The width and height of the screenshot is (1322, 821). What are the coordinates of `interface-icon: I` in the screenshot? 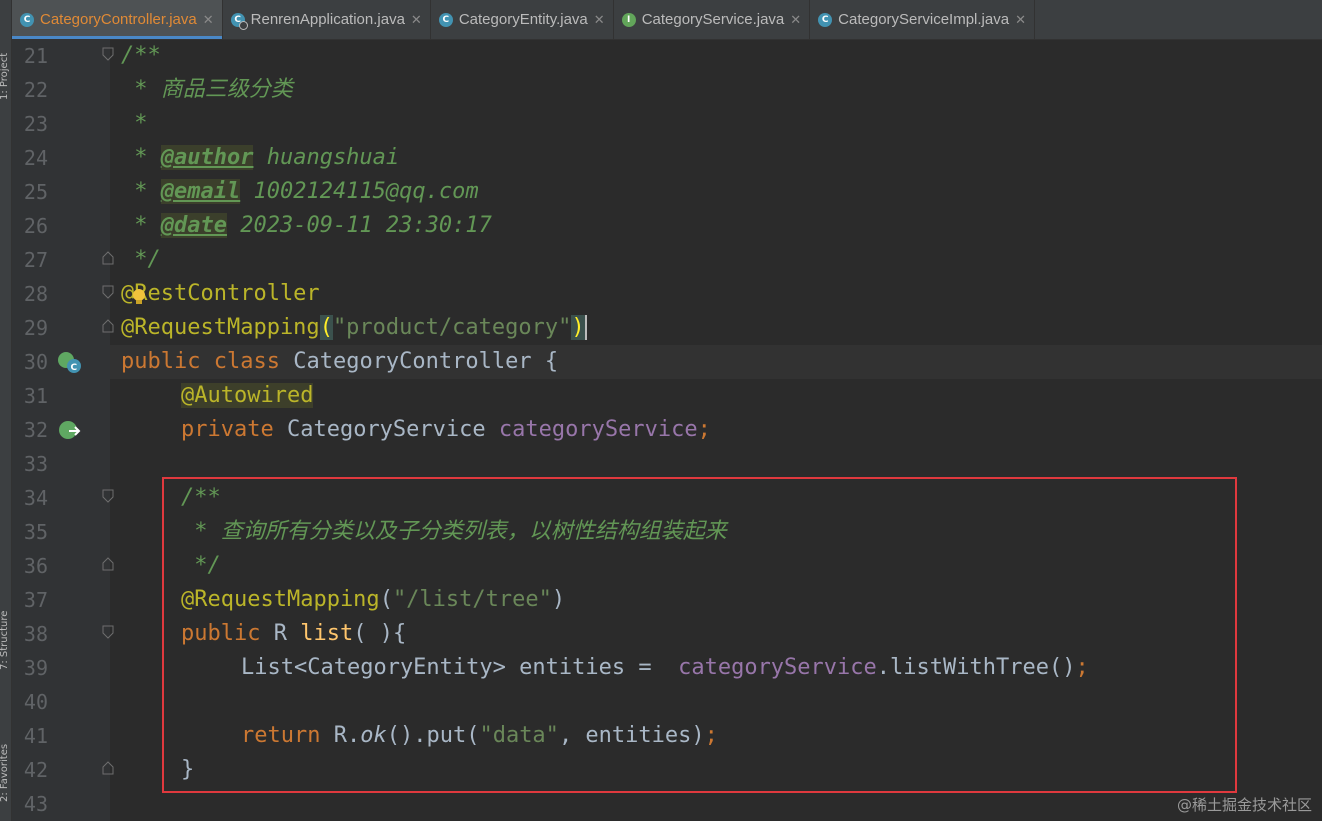 It's located at (628, 19).